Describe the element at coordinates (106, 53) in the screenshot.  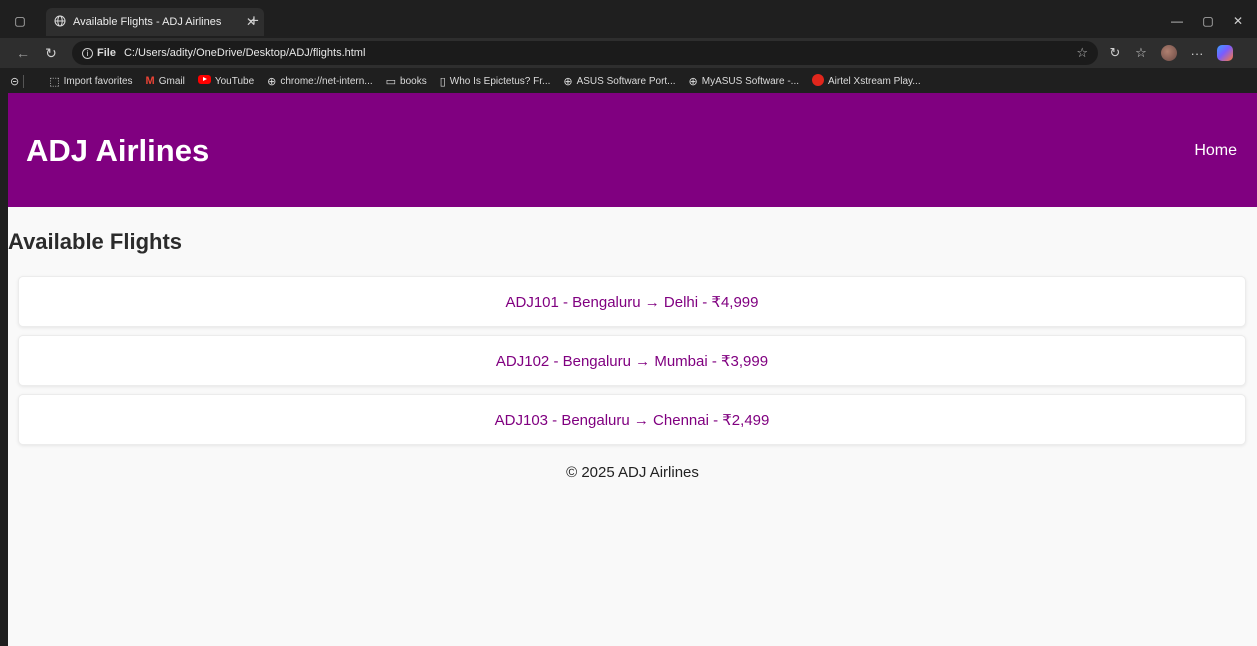
I see `url-scheme: File` at that location.